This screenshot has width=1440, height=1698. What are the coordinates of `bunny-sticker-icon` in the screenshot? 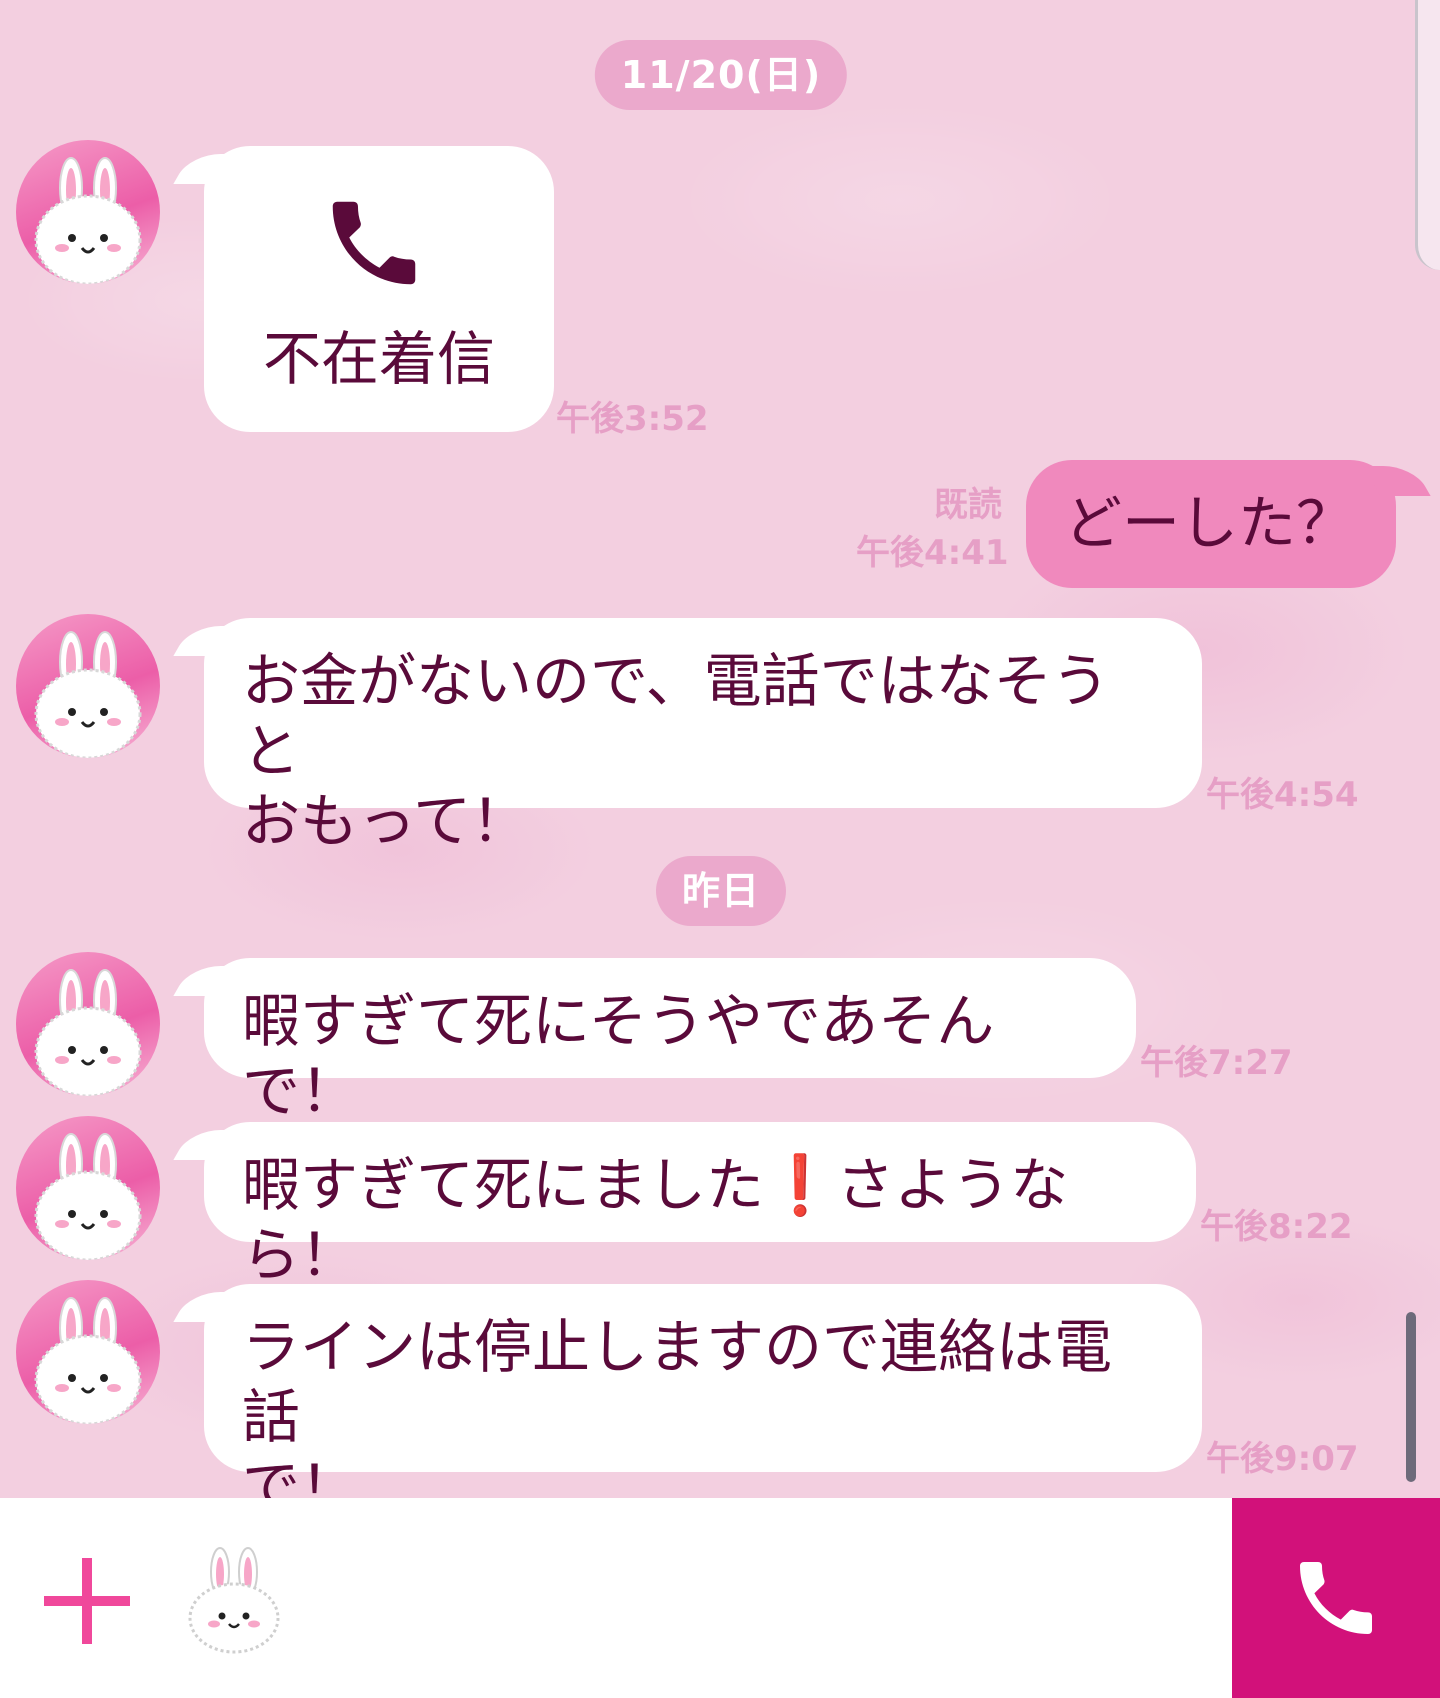 It's located at (234, 1600).